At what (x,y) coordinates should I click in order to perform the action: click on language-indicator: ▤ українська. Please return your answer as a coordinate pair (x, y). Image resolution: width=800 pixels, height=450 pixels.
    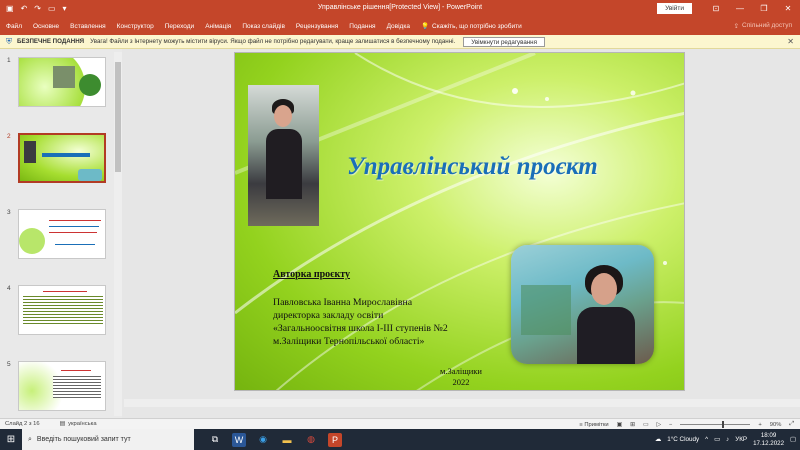
    Looking at the image, I should click on (78, 424).